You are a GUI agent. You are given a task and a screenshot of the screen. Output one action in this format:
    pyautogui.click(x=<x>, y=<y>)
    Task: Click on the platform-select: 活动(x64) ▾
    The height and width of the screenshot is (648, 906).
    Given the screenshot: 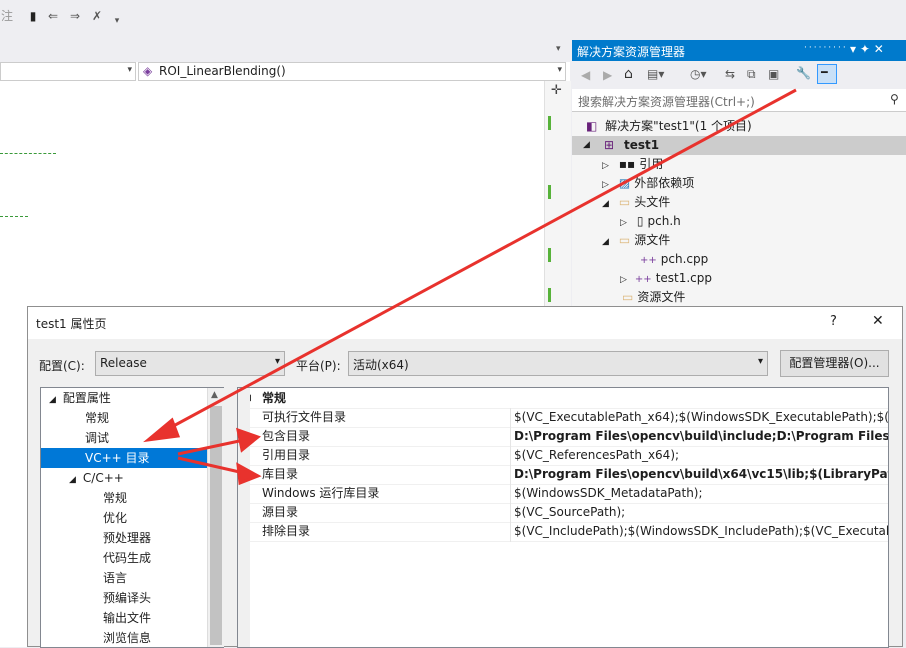 What is the action you would take?
    pyautogui.click(x=558, y=363)
    